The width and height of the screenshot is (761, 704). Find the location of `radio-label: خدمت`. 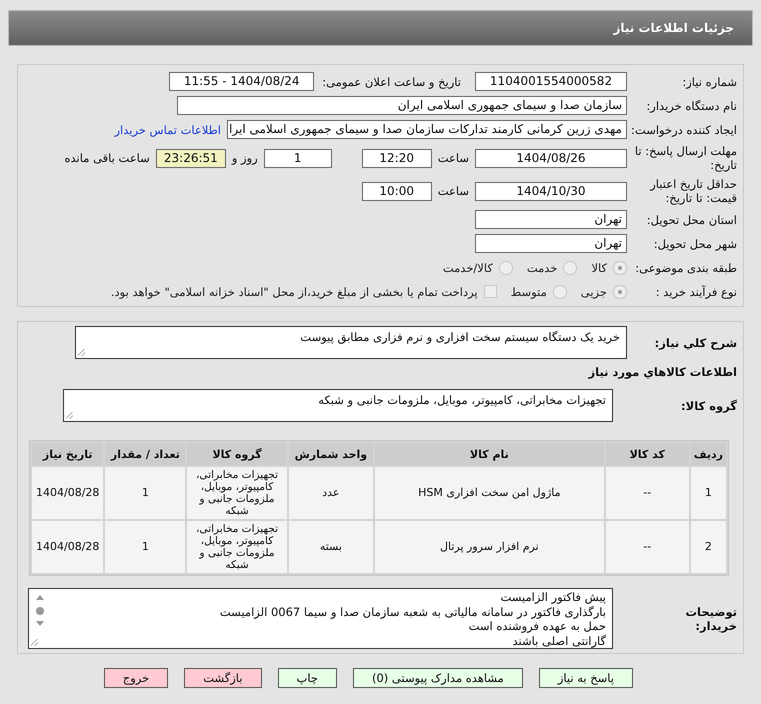

radio-label: خدمت is located at coordinates (542, 267).